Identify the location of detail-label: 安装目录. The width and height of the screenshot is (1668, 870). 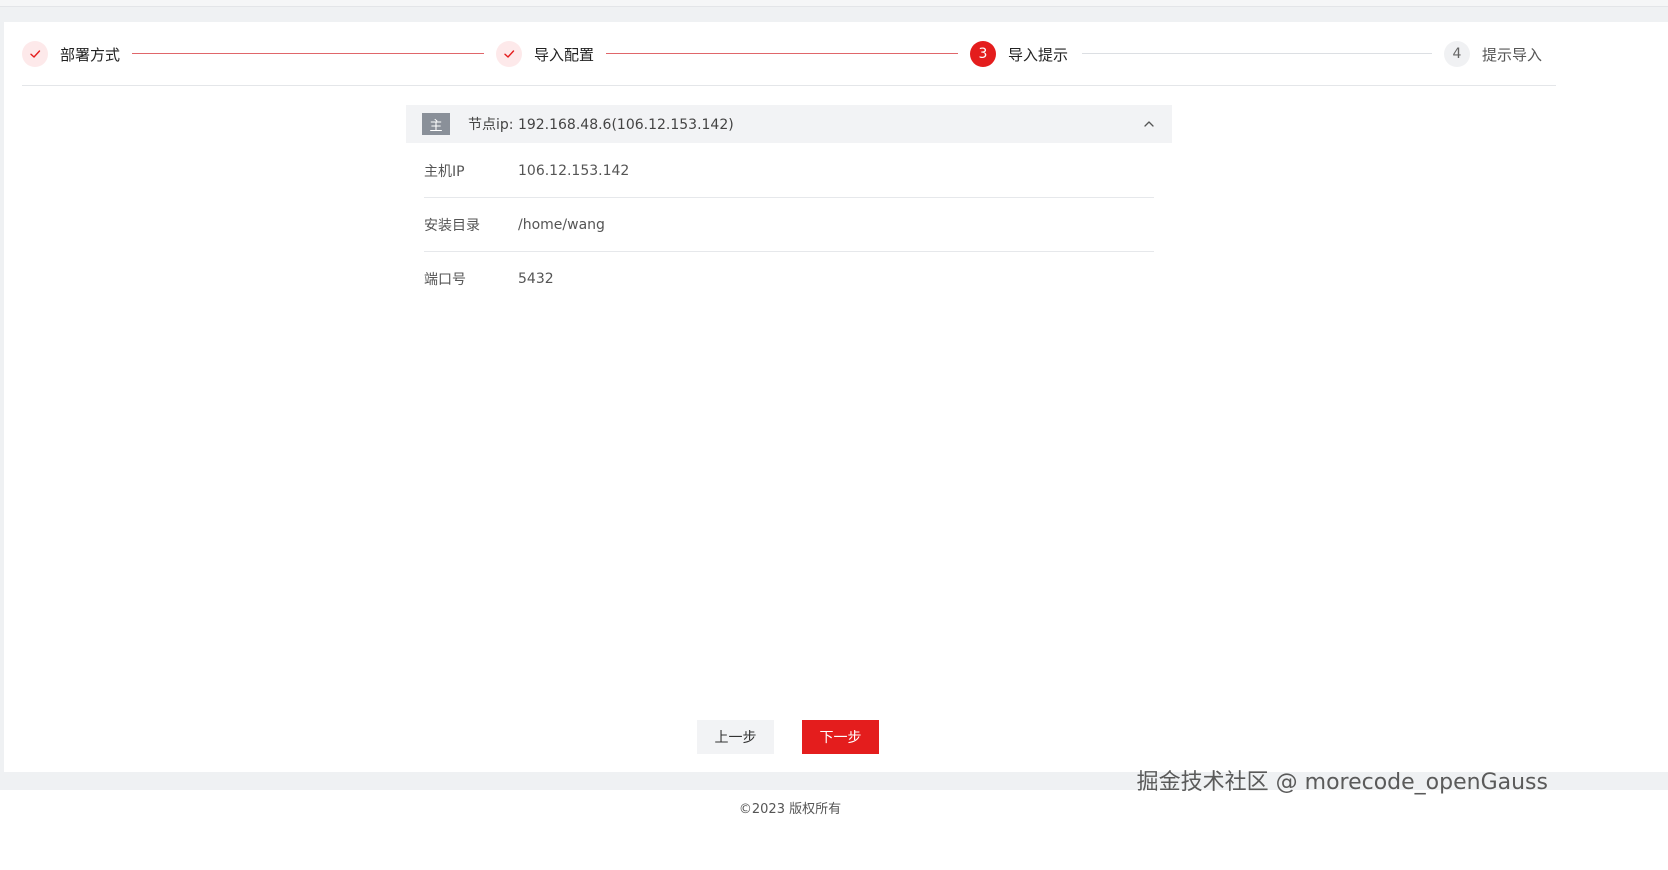
(452, 225).